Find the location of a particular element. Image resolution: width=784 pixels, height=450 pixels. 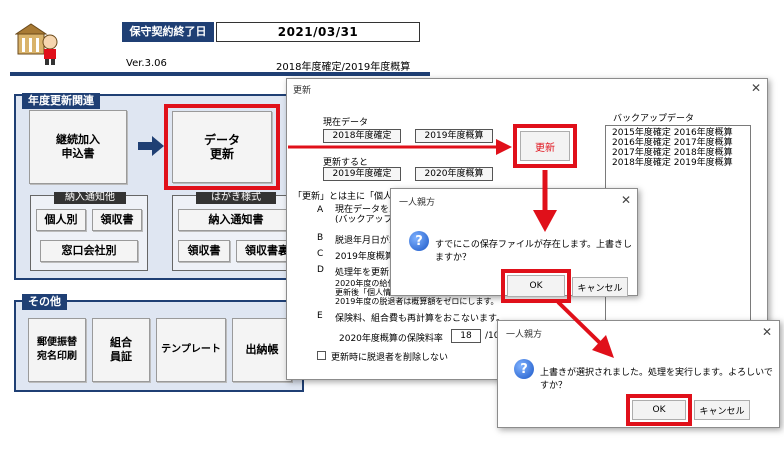

arrow-to-dialog-update-icon is located at coordinates (400, 147).